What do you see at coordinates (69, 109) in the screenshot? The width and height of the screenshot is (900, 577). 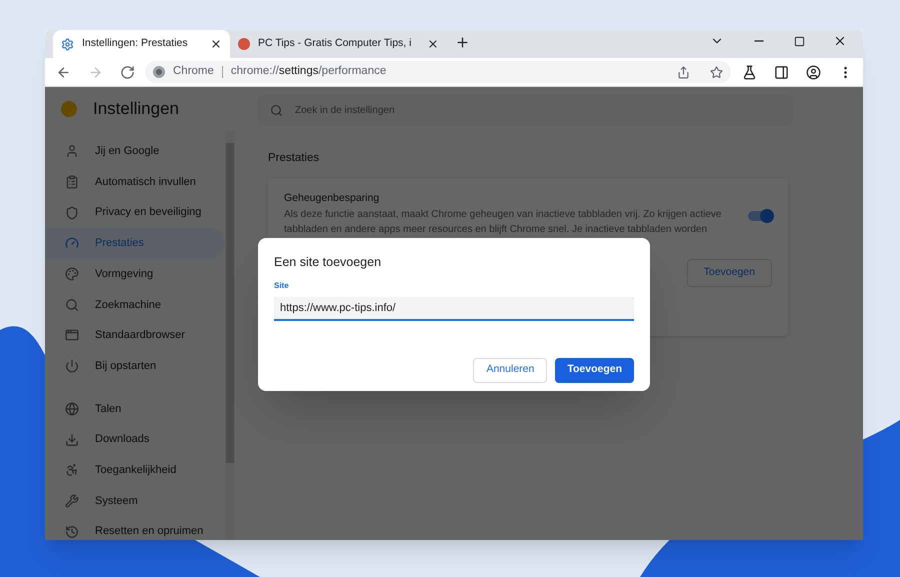 I see `settings-logo-icon` at bounding box center [69, 109].